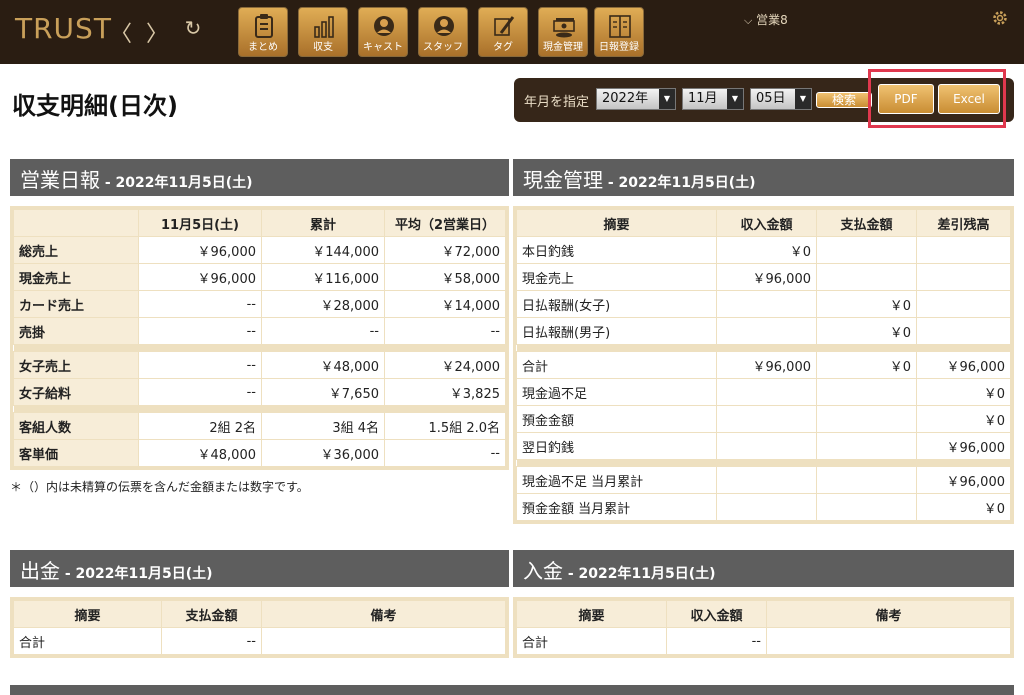 The height and width of the screenshot is (695, 1024). I want to click on table-row: 本日釣銭 ￥0, so click(763, 250).